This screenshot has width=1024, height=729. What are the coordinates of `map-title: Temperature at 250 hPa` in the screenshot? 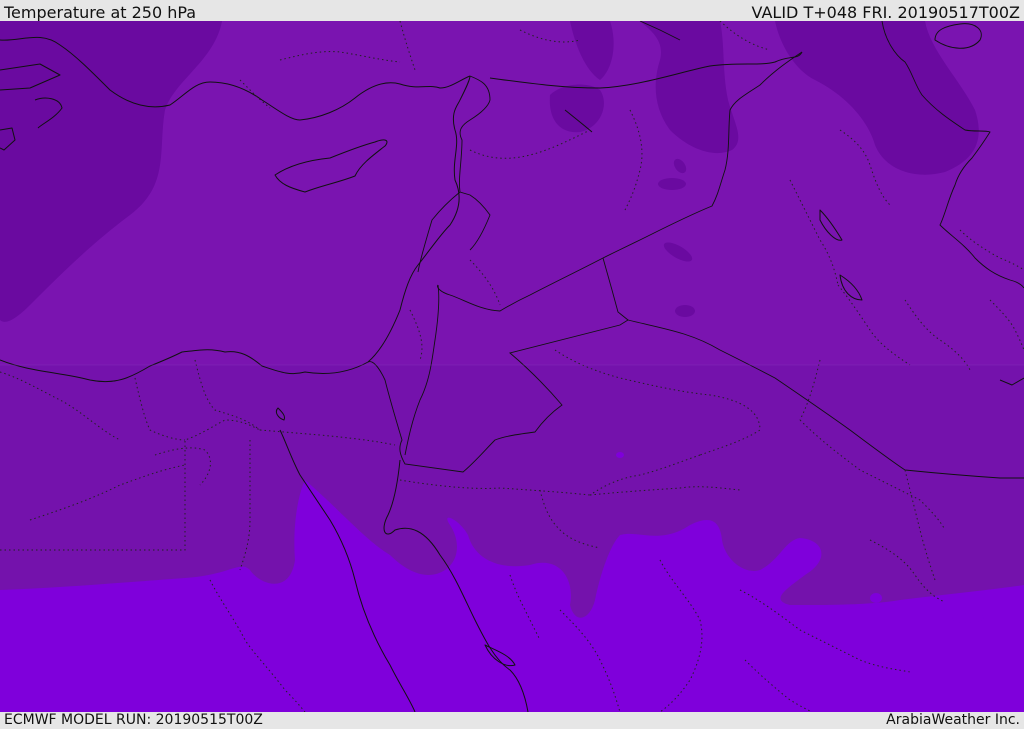 It's located at (100, 12).